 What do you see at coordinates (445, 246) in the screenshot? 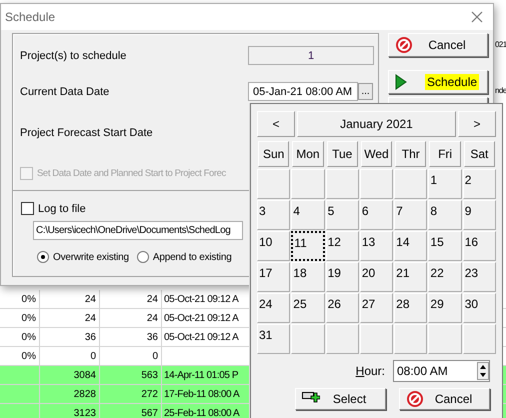
I see `day-cell: 15` at bounding box center [445, 246].